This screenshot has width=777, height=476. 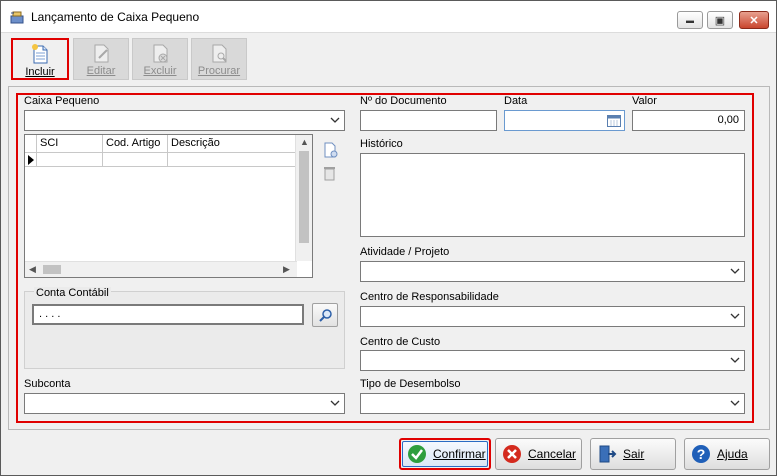 I want to click on ajuda-label: Ajuda, so click(x=732, y=454).